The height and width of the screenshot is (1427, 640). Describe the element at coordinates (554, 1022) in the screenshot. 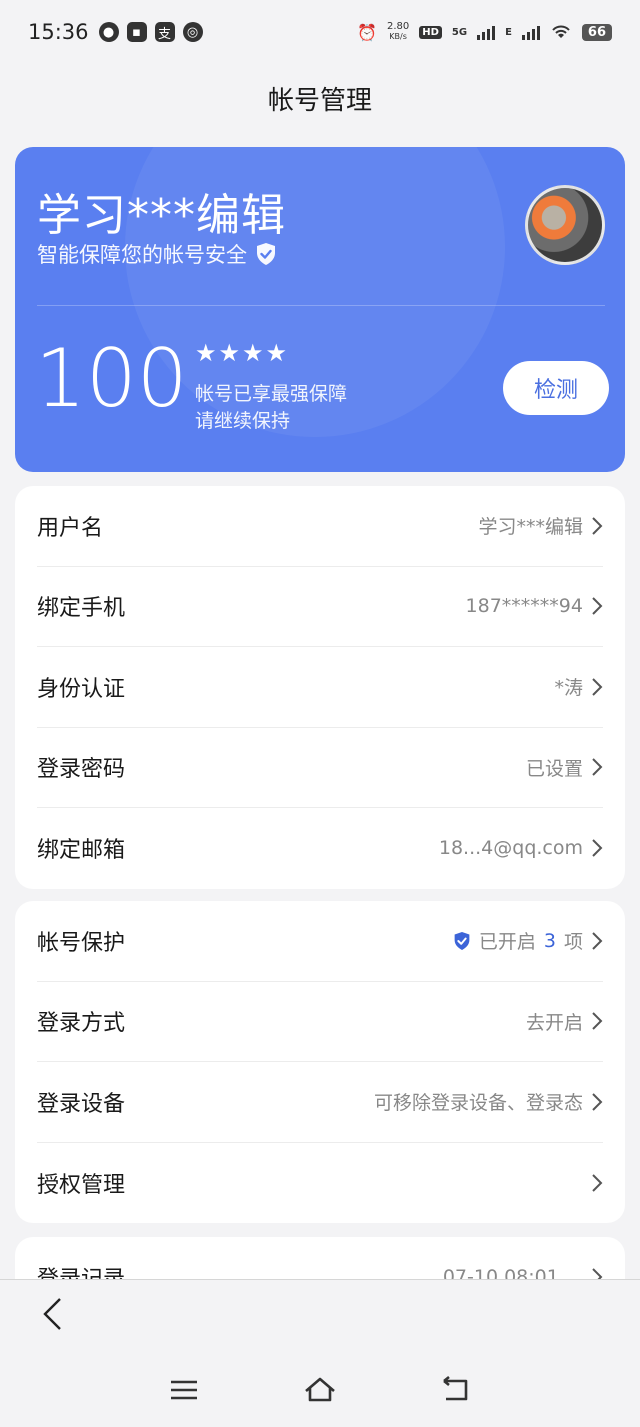

I see `row-value: 去开启` at that location.